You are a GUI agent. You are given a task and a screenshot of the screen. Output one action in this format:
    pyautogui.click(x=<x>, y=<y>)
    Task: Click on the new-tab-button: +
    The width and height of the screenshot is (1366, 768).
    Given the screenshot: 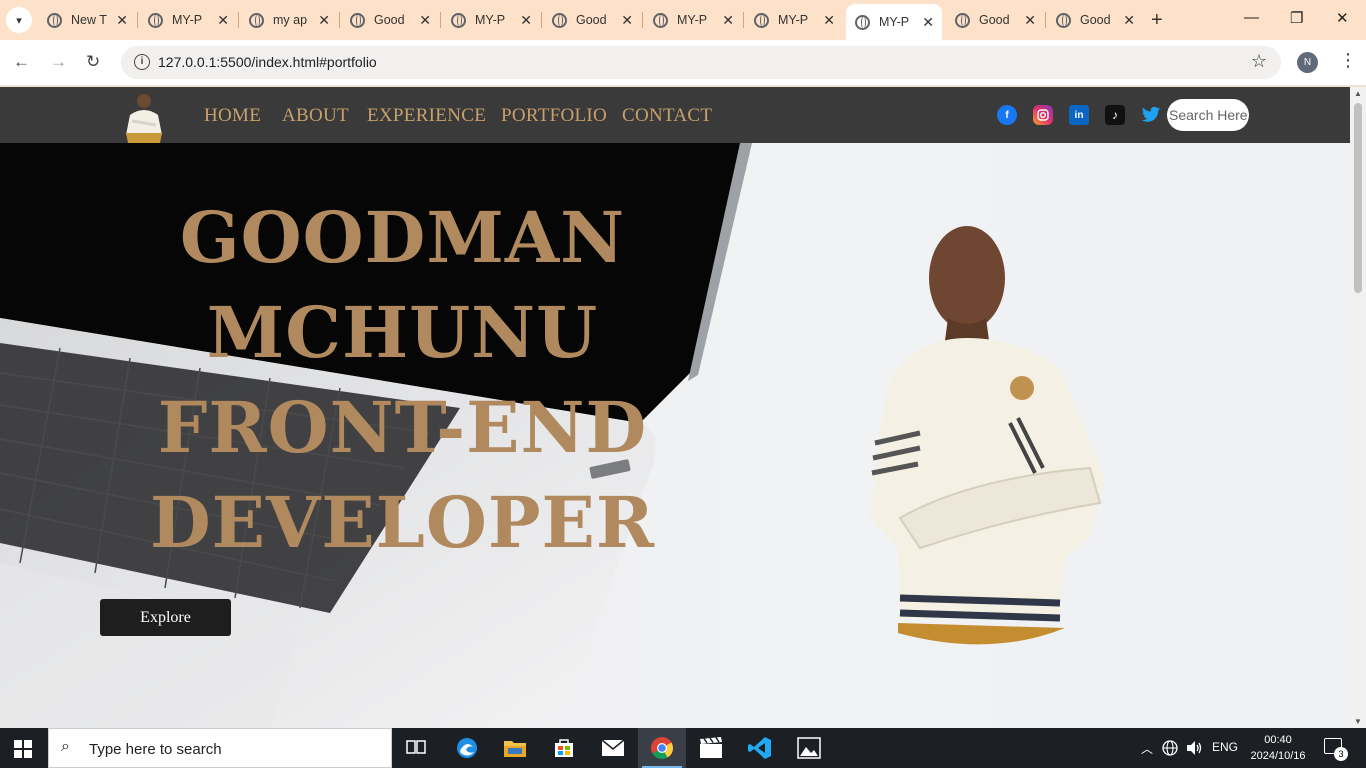 What is the action you would take?
    pyautogui.click(x=1157, y=20)
    